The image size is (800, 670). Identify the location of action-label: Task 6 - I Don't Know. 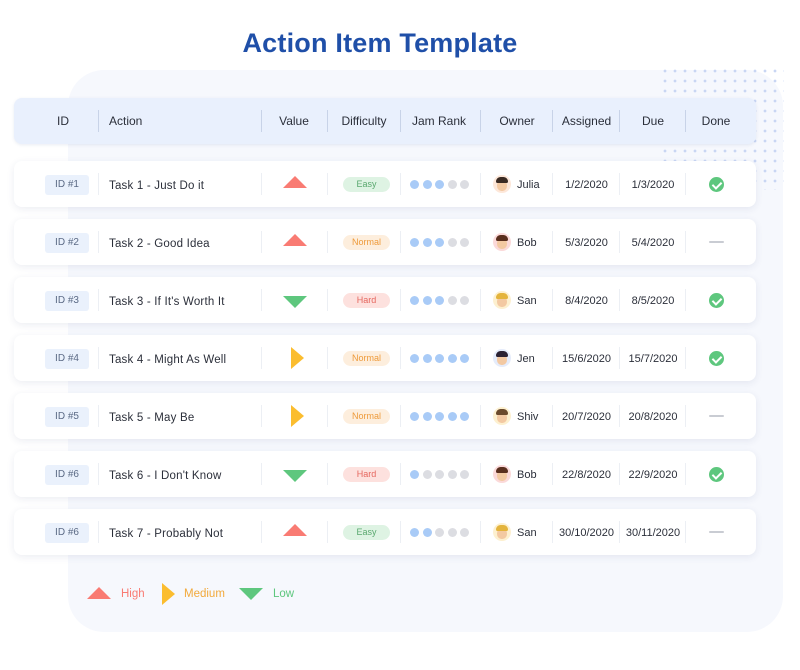
(165, 476).